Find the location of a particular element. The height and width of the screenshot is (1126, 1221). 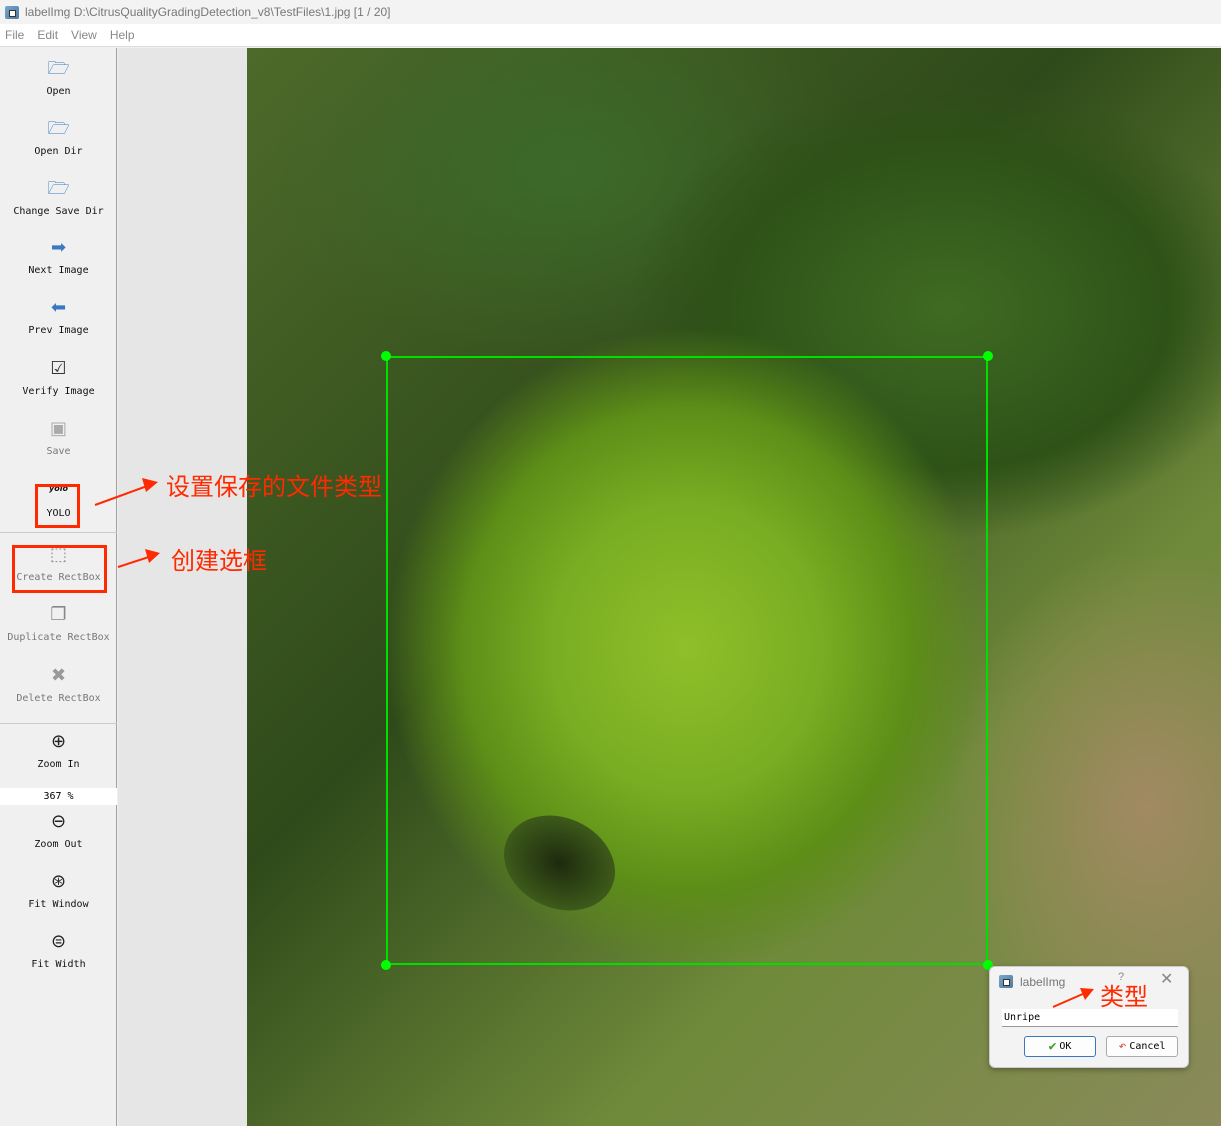

change-save-dir-button: 🗁 Change Save Dir is located at coordinates (58, 197).